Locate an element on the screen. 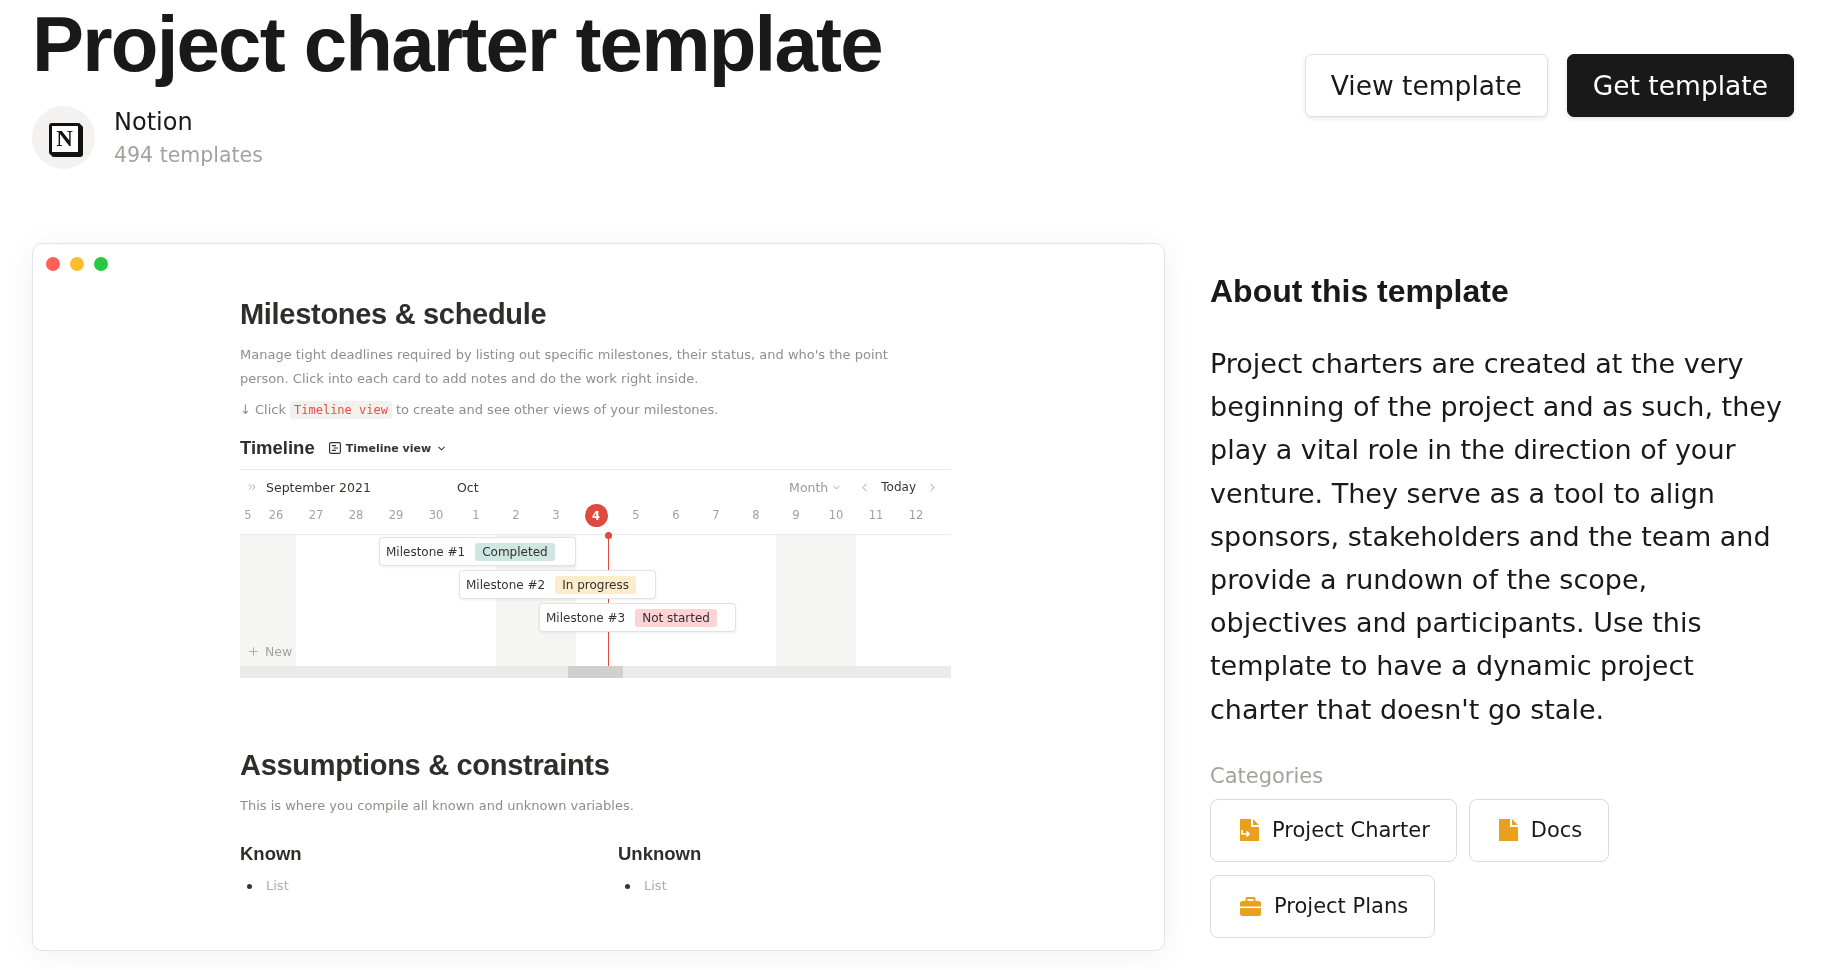 The image size is (1842, 970). section-description: This is where you compile all known and unknown variables. is located at coordinates (437, 806).